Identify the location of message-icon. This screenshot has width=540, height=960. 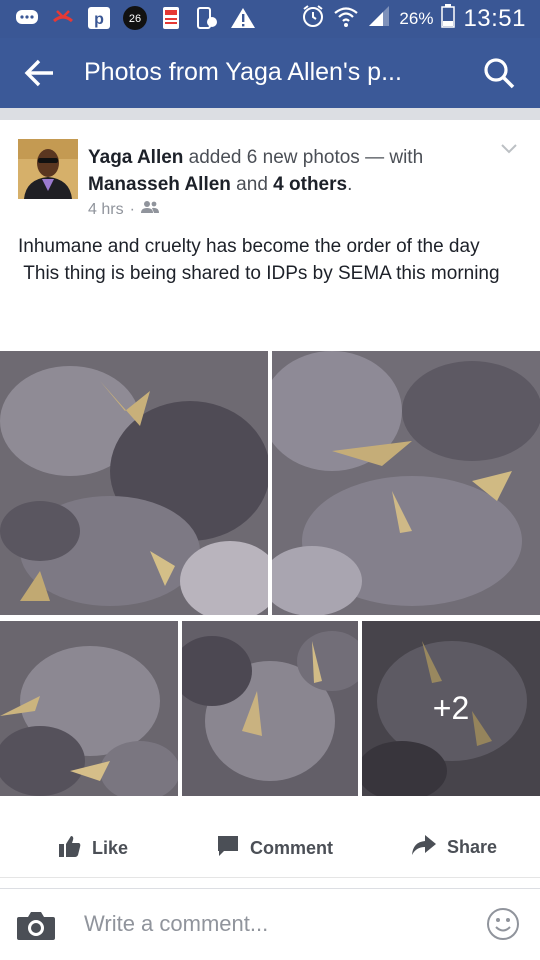
(27, 18).